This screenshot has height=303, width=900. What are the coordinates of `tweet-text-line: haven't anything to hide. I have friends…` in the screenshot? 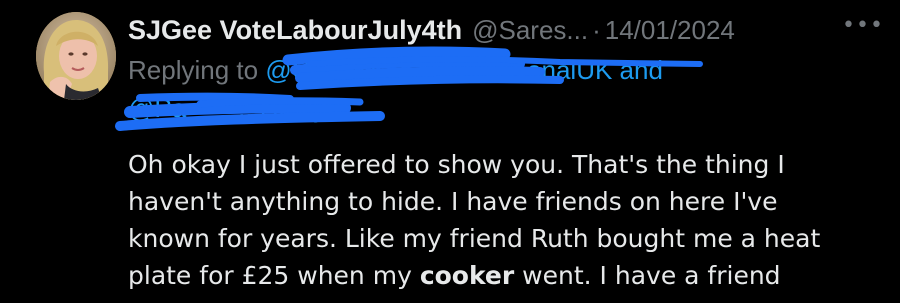 It's located at (453, 201).